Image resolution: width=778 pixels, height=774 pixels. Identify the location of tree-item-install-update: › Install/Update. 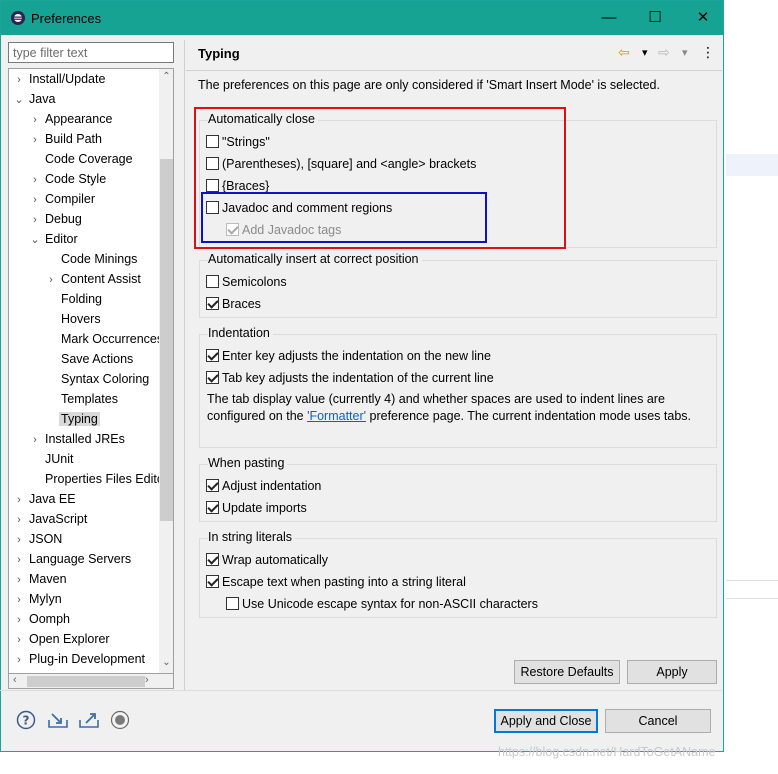
(59, 79).